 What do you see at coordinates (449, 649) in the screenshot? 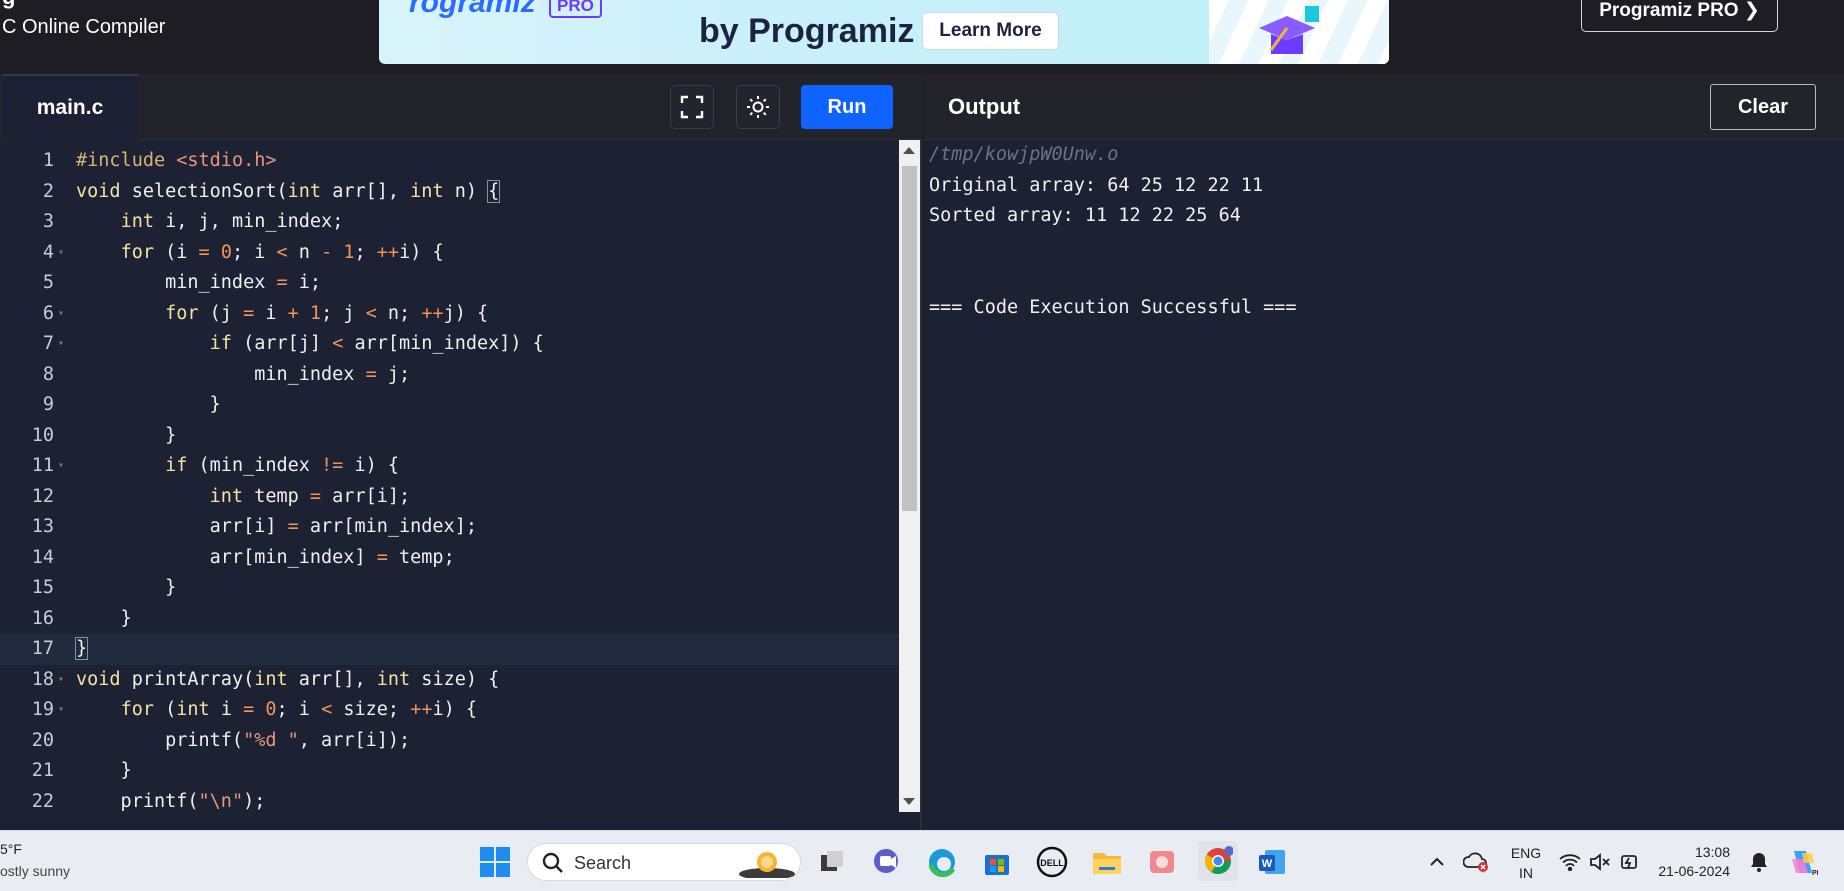
I see `code-line: 17}` at bounding box center [449, 649].